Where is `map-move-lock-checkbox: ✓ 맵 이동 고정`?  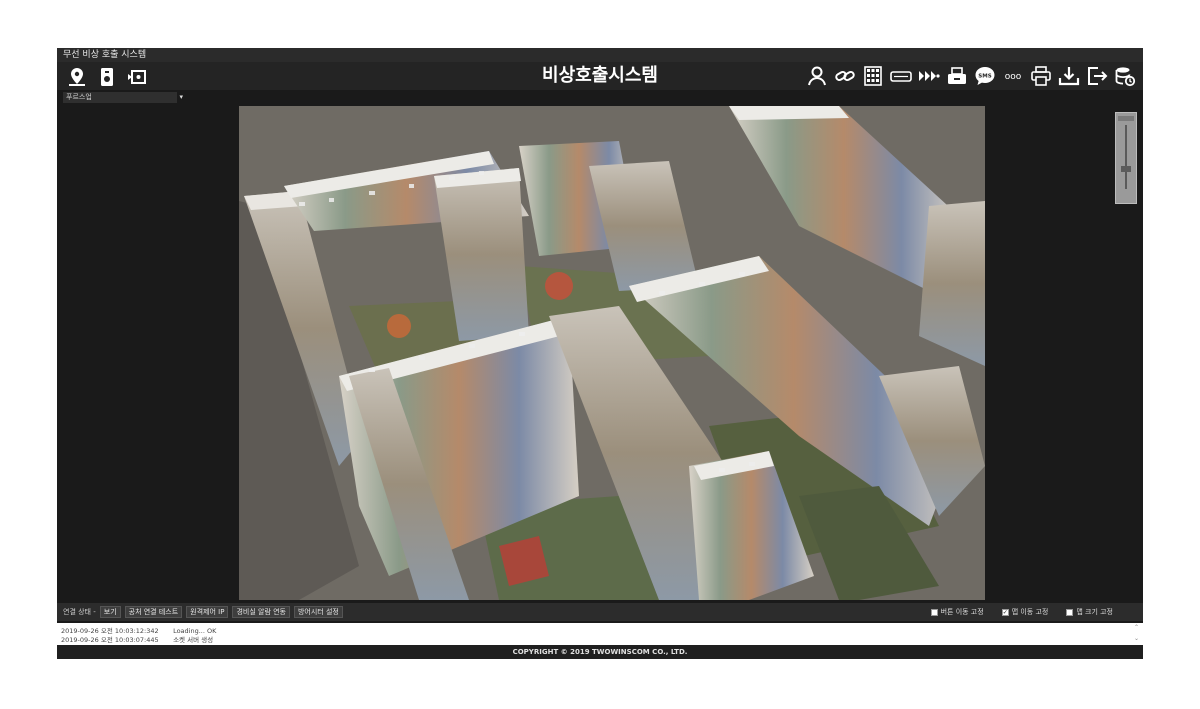 map-move-lock-checkbox: ✓ 맵 이동 고정 is located at coordinates (1025, 612).